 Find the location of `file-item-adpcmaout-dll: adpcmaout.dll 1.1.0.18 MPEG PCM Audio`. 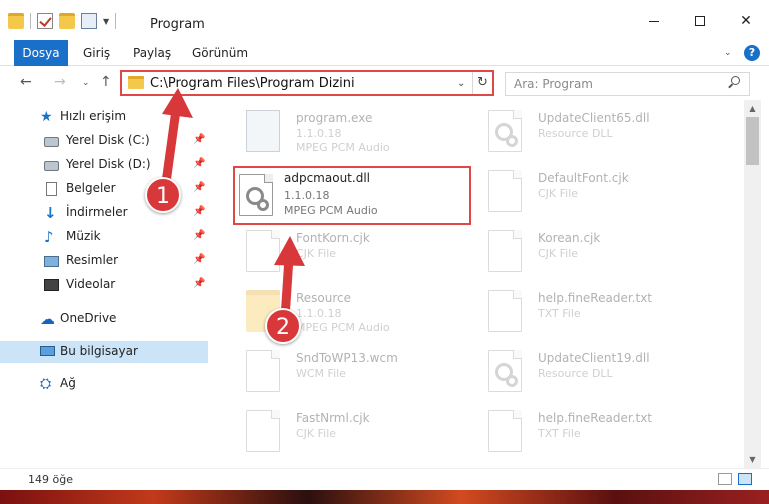

file-item-adpcmaout-dll: adpcmaout.dll 1.1.0.18 MPEG PCM Audio is located at coordinates (352, 195).